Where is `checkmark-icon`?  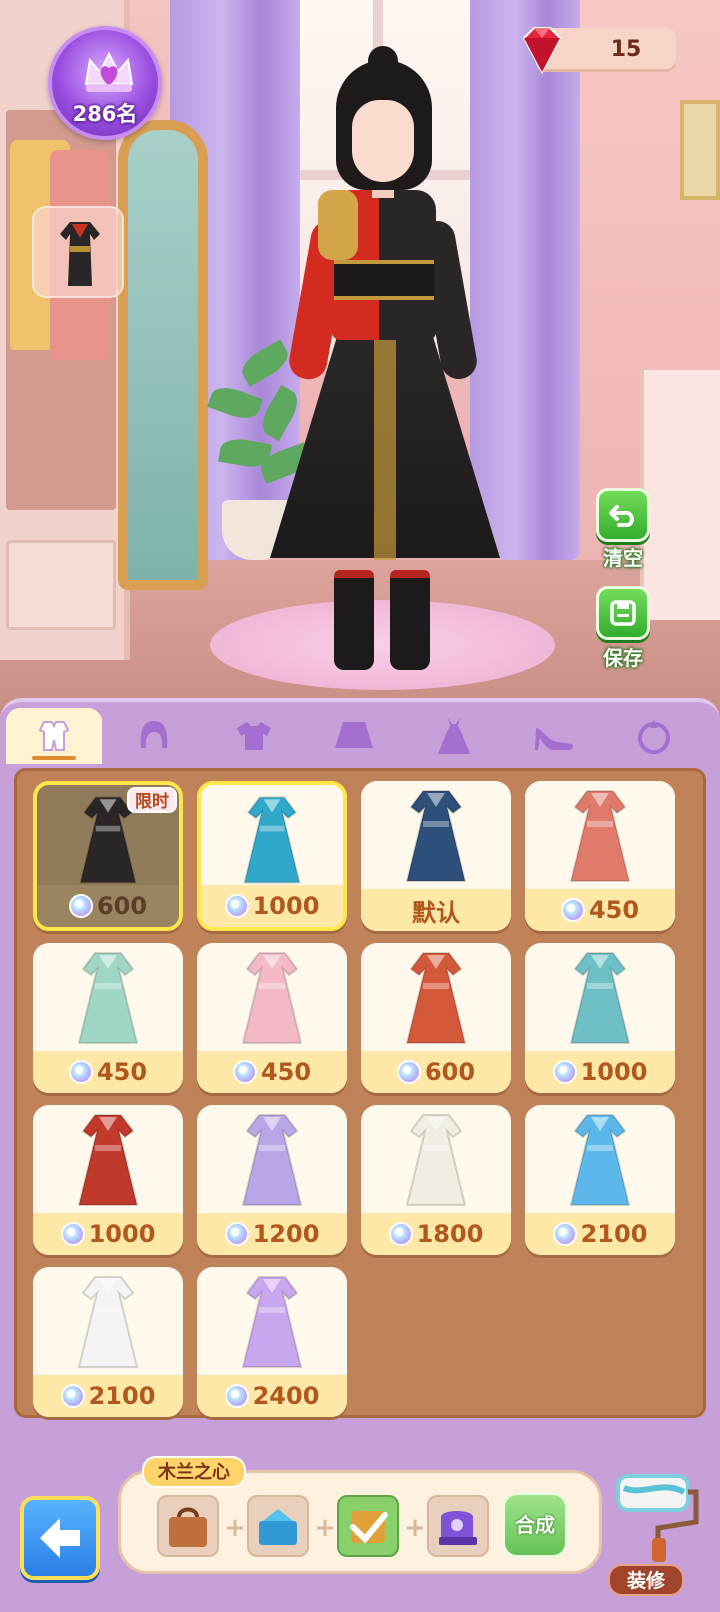 checkmark-icon is located at coordinates (369, 1527).